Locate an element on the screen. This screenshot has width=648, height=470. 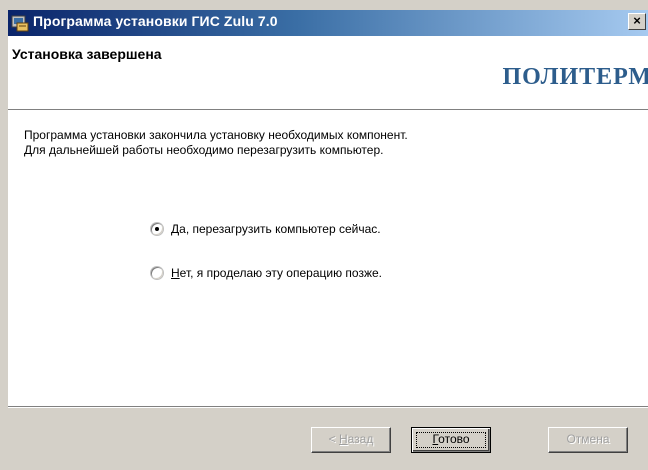
restart-later-label: Нет, я проделаю эту операцию позже. is located at coordinates (276, 273).